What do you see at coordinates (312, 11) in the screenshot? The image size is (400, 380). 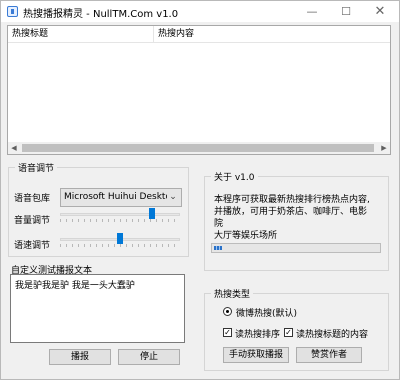 I see `minimize-icon: —` at bounding box center [312, 11].